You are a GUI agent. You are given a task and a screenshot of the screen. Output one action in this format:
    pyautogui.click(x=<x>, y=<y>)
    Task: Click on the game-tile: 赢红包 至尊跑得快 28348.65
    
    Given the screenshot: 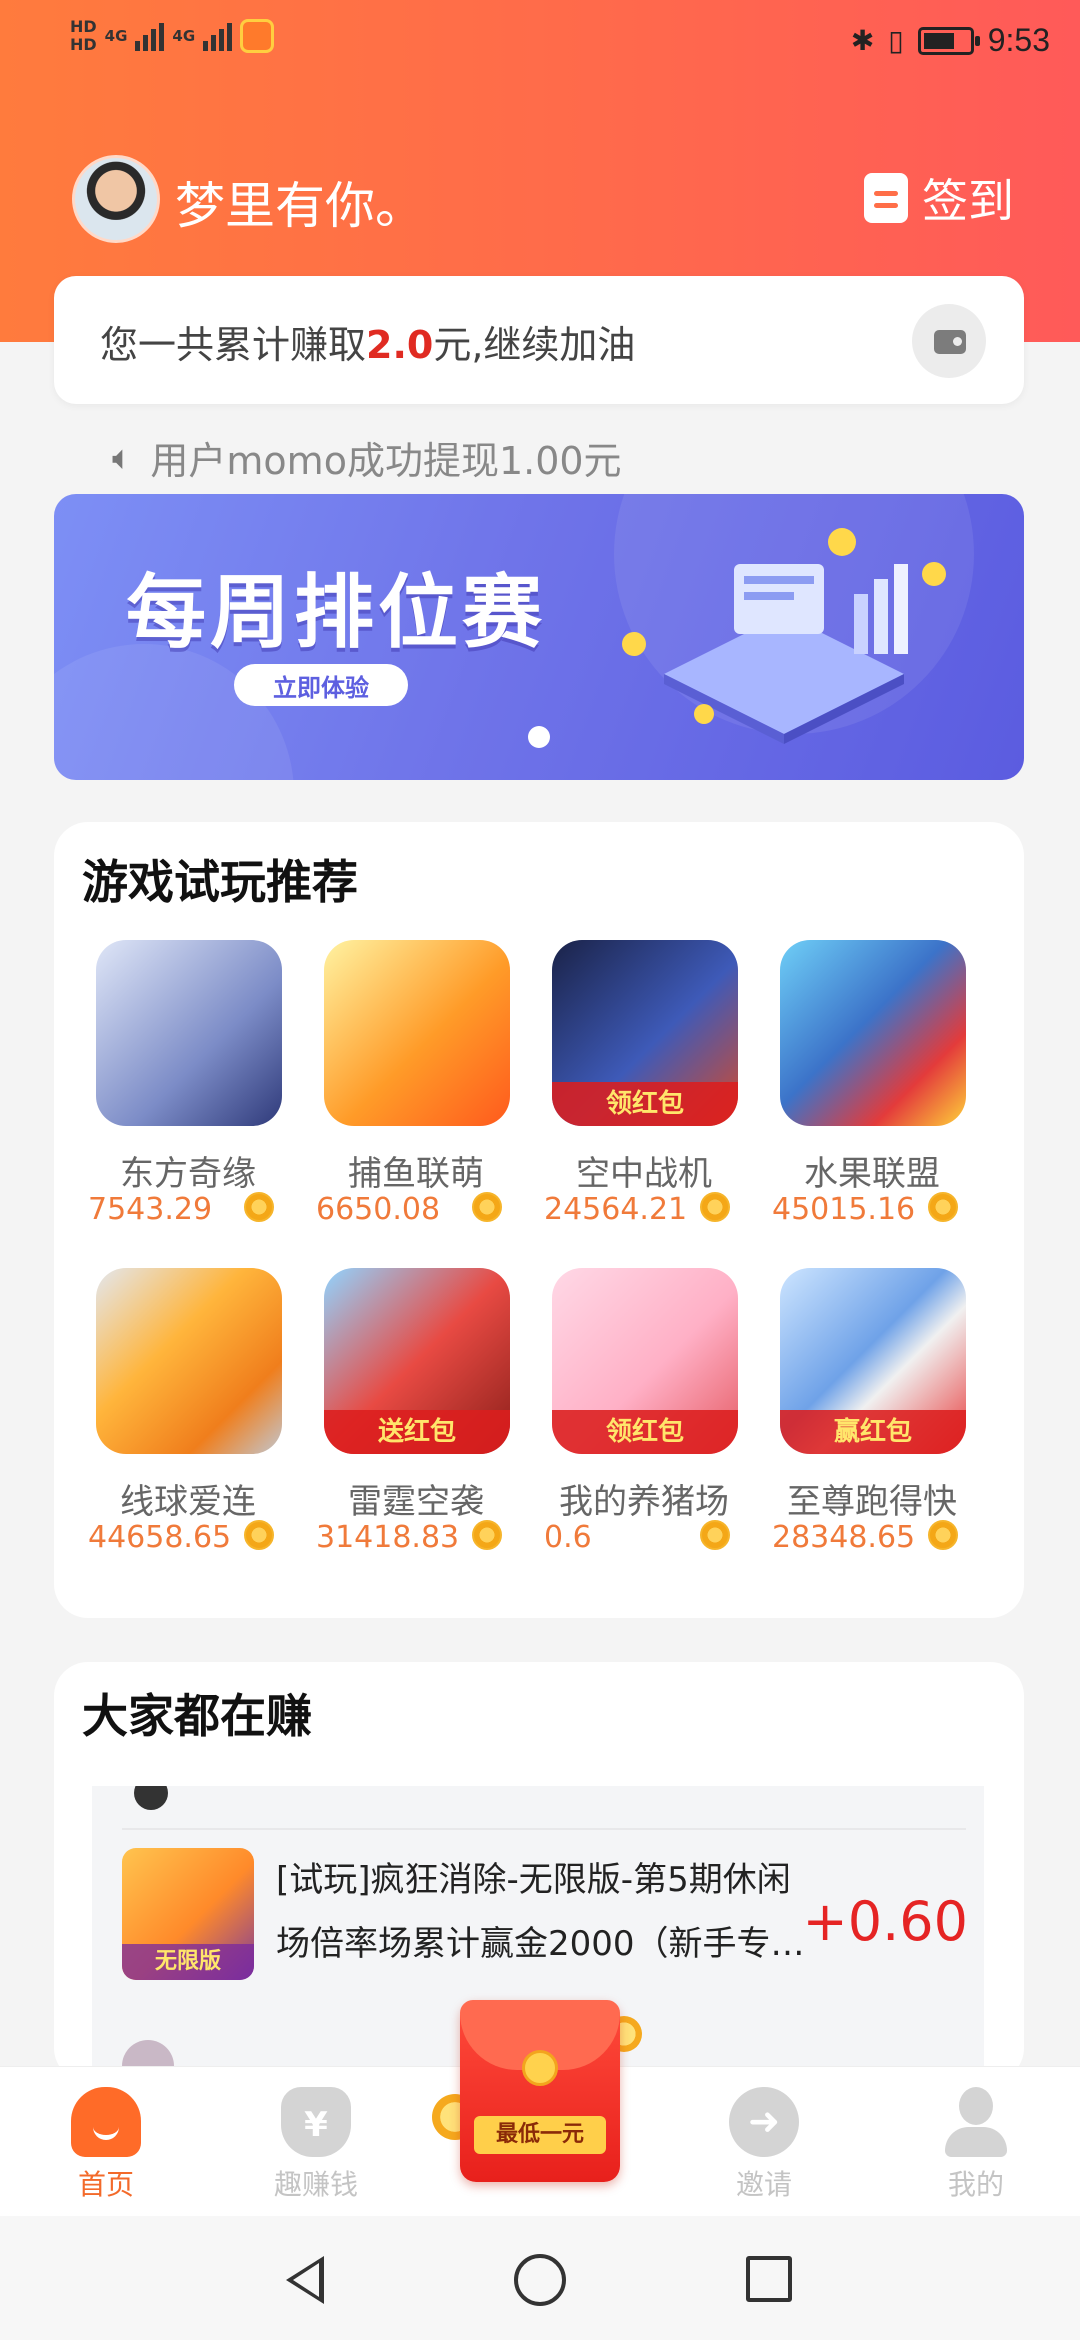 What is the action you would take?
    pyautogui.click(x=872, y=1408)
    